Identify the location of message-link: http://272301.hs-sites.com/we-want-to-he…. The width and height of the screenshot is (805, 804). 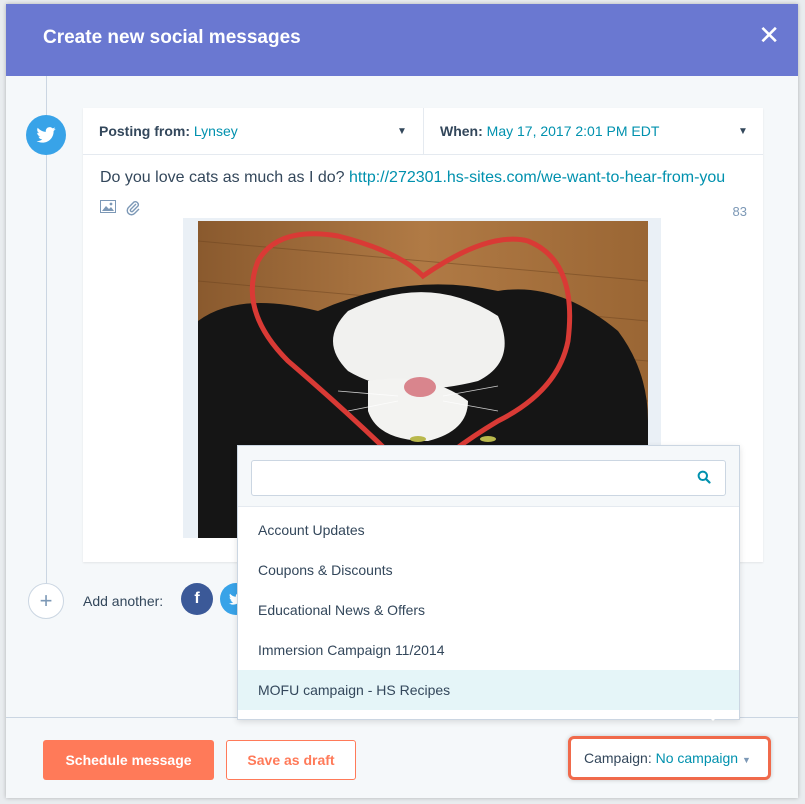
(537, 177).